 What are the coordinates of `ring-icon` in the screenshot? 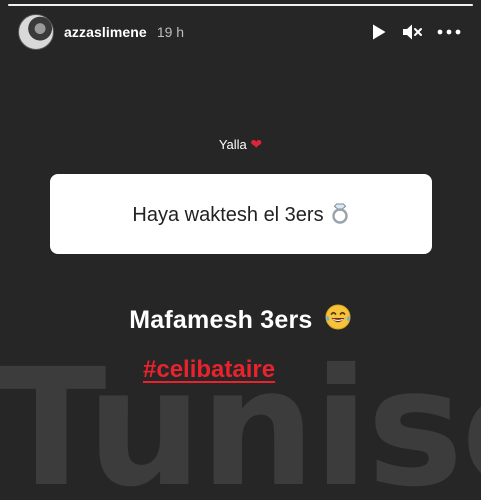 It's located at (340, 215).